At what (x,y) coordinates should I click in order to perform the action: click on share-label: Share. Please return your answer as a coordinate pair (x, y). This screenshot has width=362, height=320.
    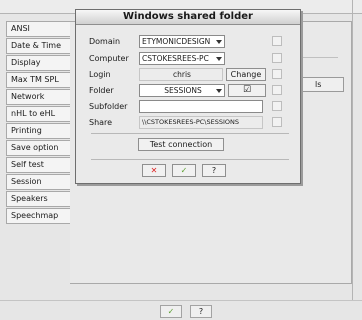
    Looking at the image, I should click on (101, 122).